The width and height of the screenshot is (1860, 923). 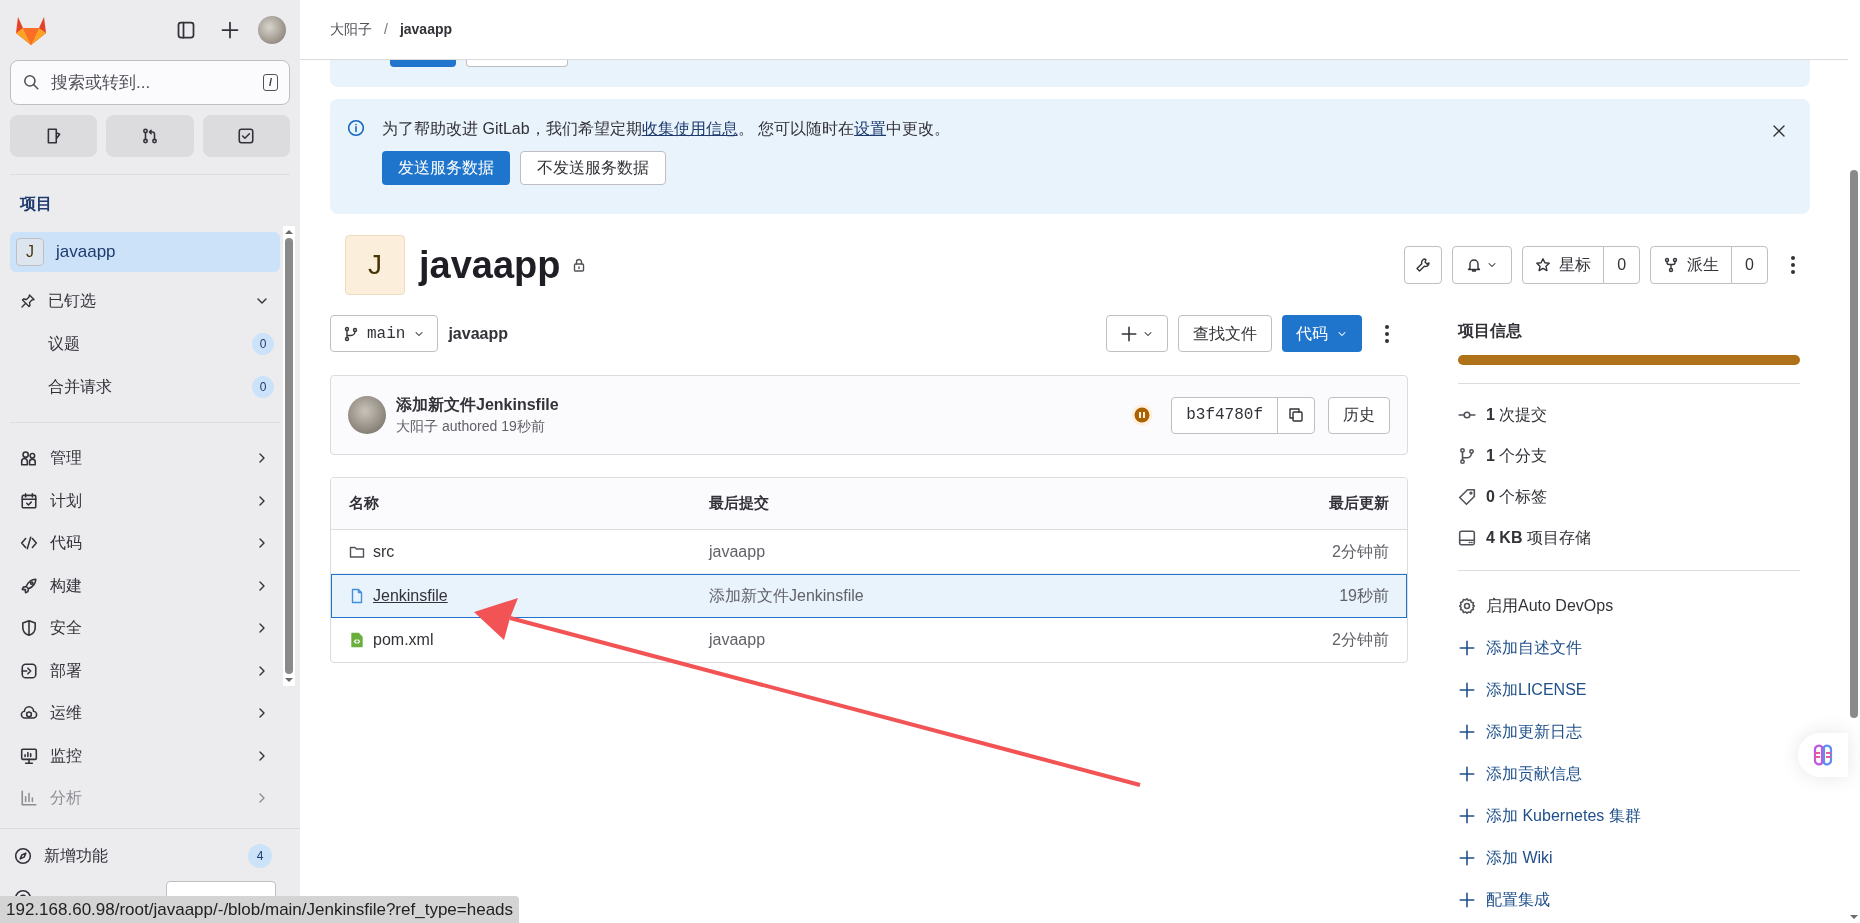 I want to click on commit-meta: authored 19秒前, so click(x=493, y=426).